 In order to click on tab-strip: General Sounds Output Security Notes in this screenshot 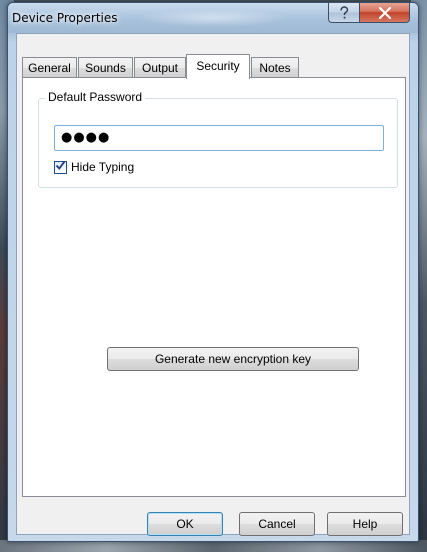, I will do `click(214, 66)`.